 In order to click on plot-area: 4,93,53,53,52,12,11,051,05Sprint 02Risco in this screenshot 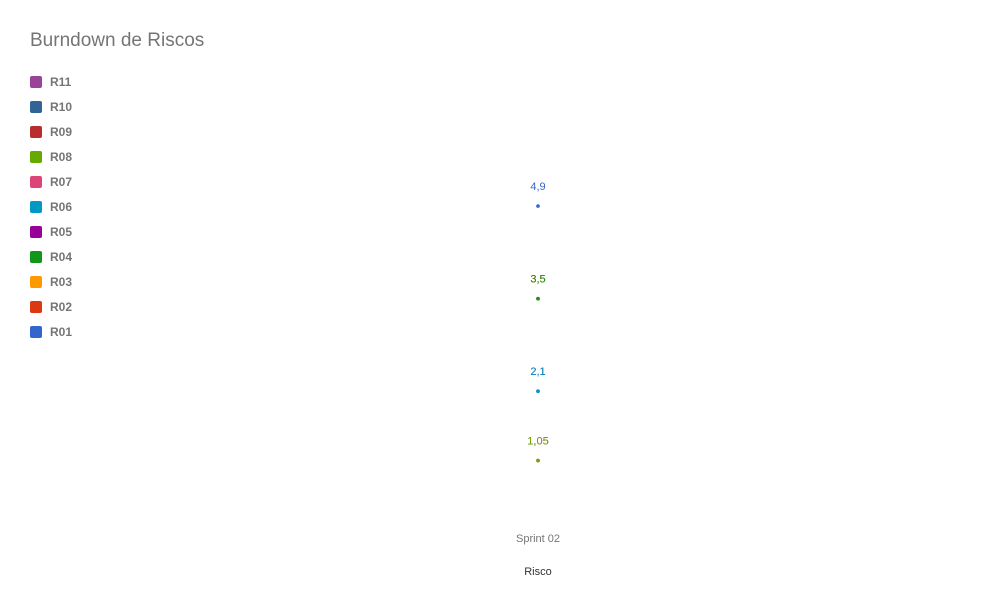, I will do `click(538, 379)`.